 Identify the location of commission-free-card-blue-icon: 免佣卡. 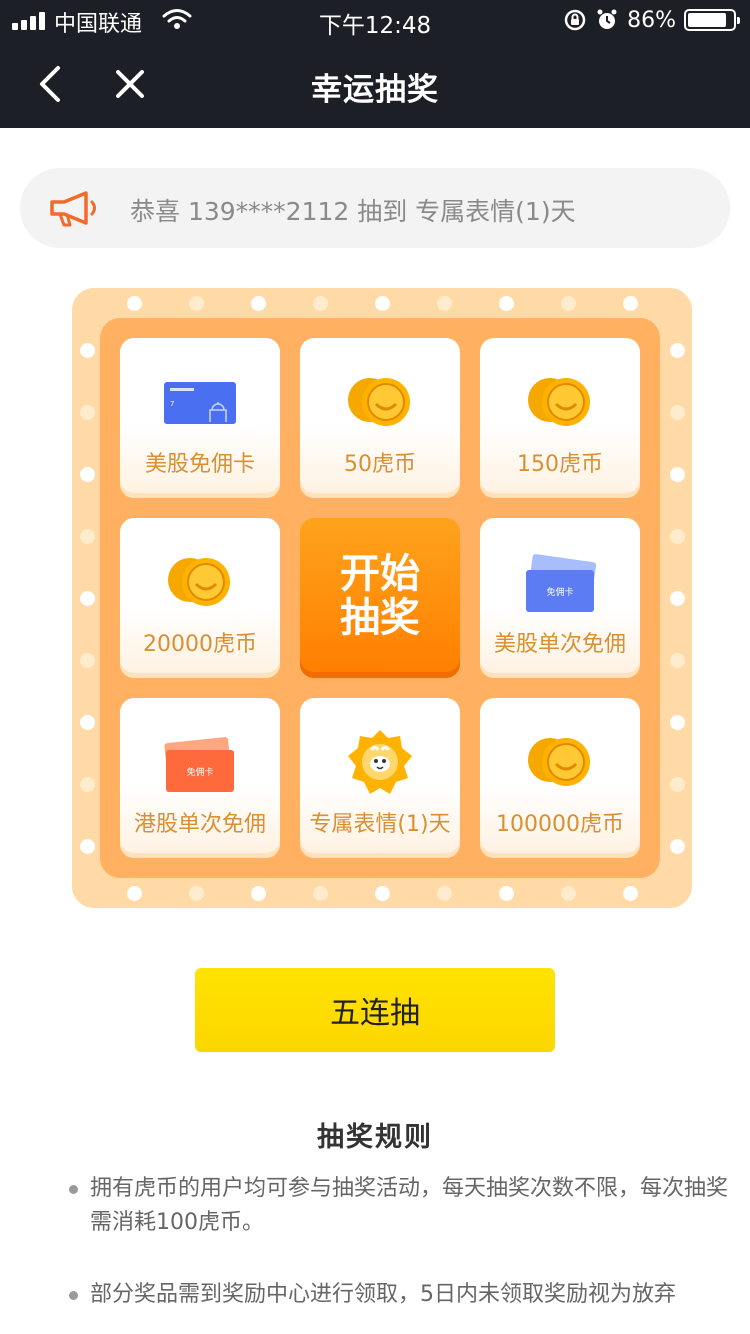
(561, 583).